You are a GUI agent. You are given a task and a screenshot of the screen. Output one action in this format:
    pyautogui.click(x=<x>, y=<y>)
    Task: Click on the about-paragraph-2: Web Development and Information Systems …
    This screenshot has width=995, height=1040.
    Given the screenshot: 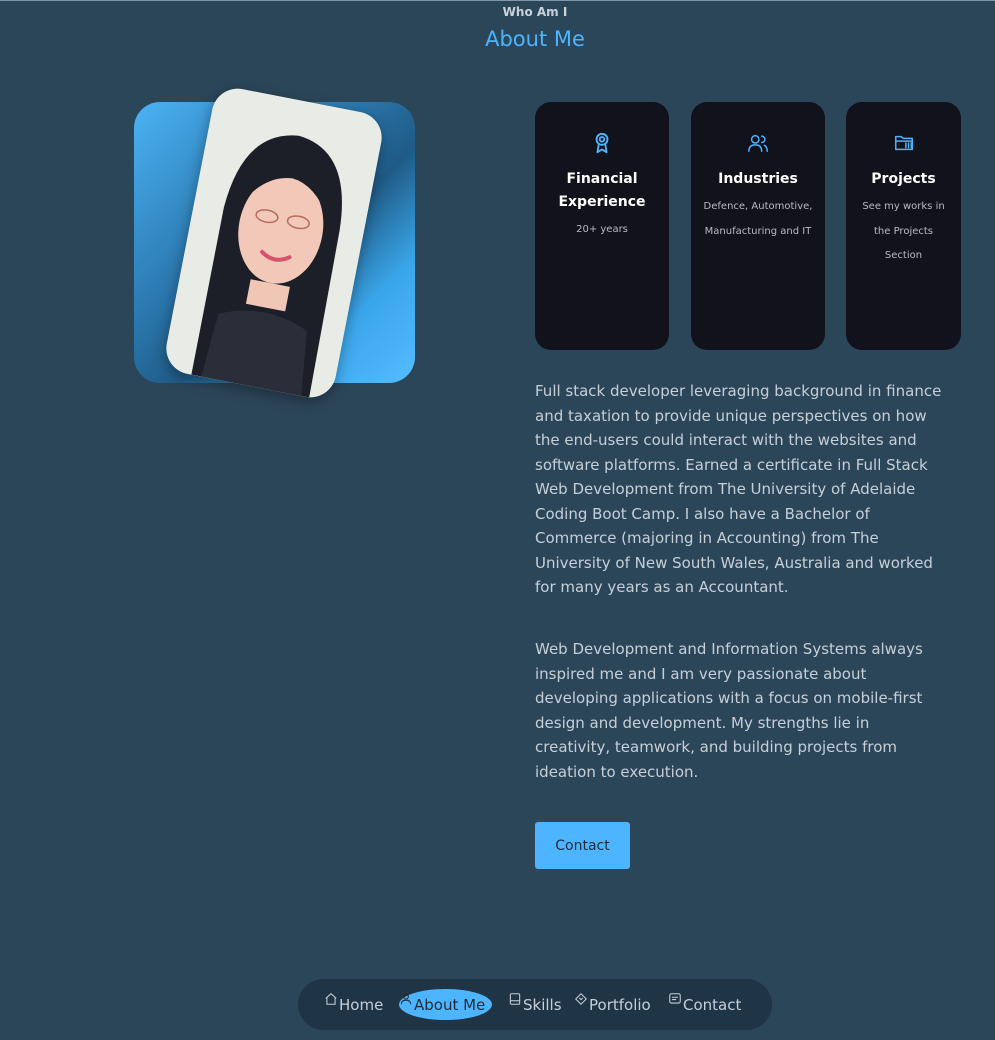 What is the action you would take?
    pyautogui.click(x=729, y=710)
    